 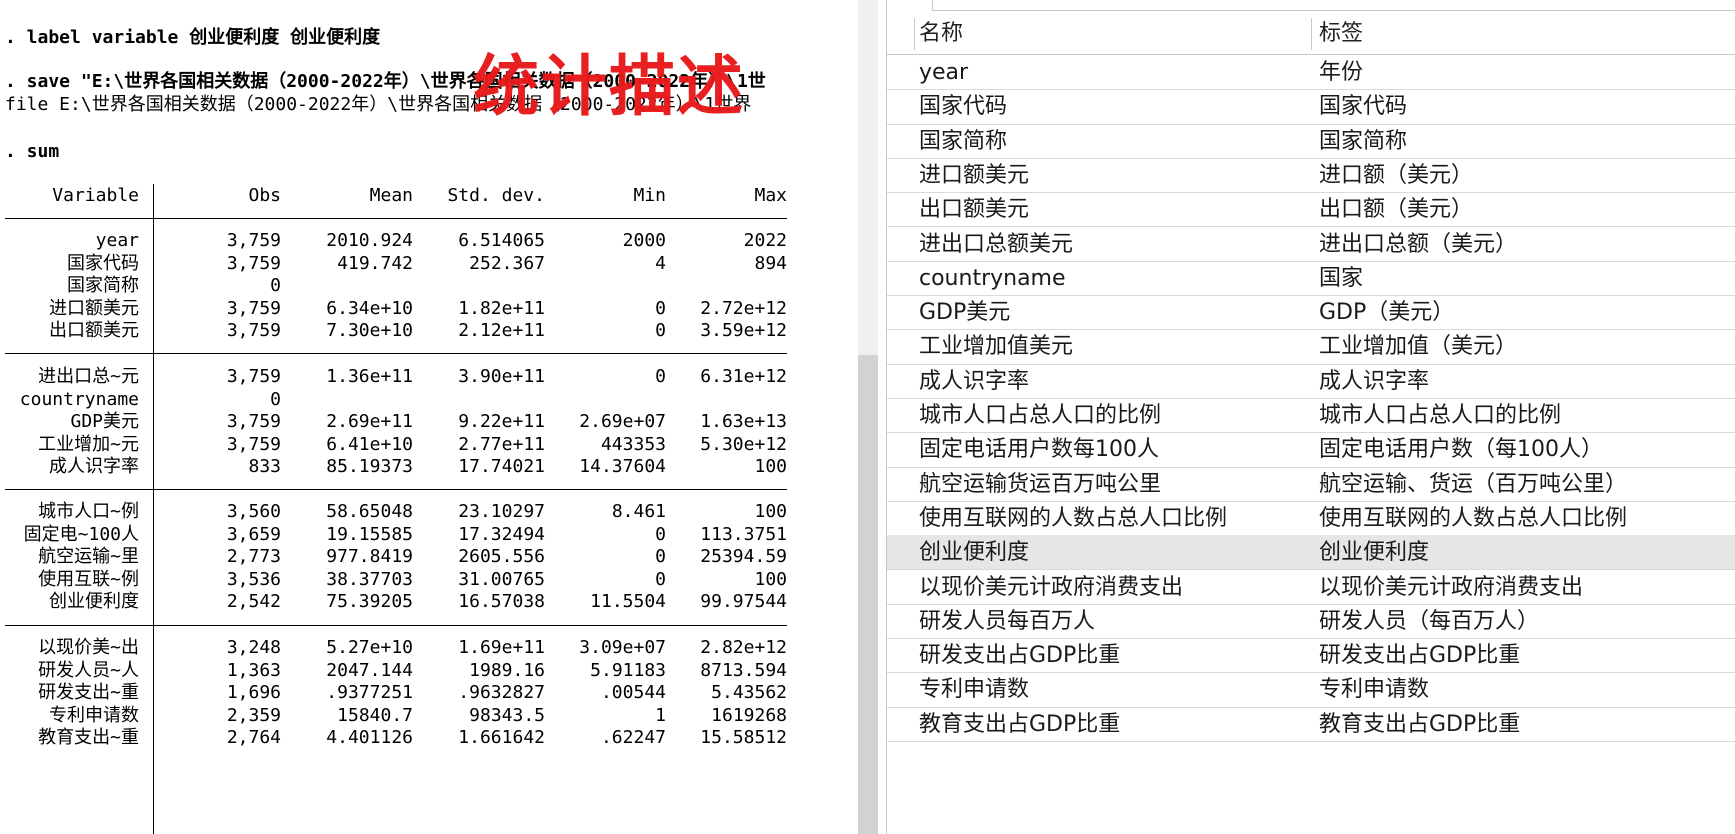 What do you see at coordinates (628, 602) in the screenshot?
I see `cell-min: 11.5504` at bounding box center [628, 602].